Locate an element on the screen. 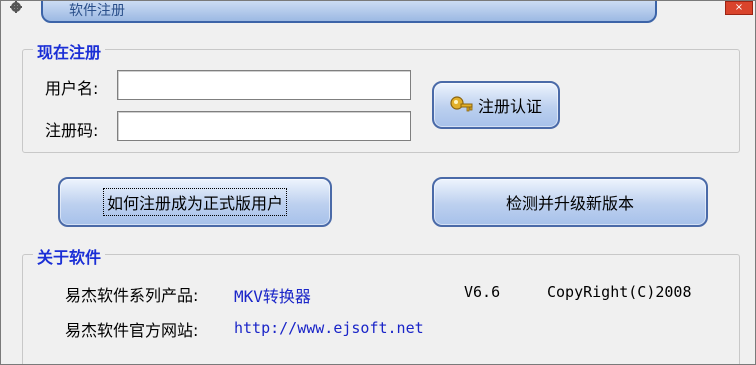  username-label: 用户名: is located at coordinates (72, 88).